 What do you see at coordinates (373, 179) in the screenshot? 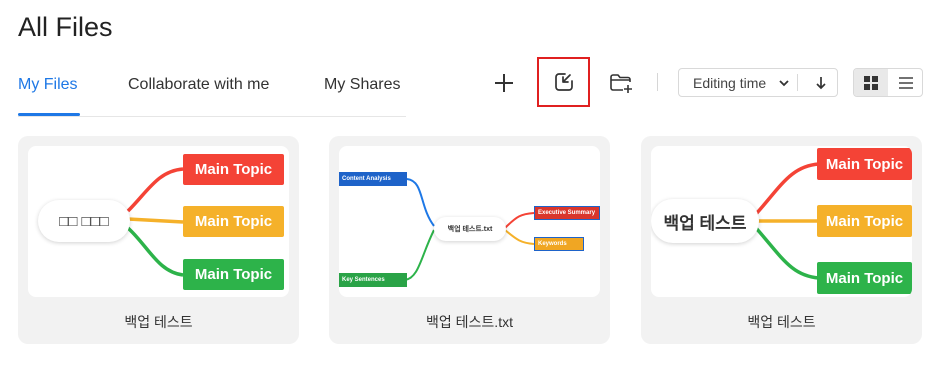
I see `mindmap-node: Content Analysis` at bounding box center [373, 179].